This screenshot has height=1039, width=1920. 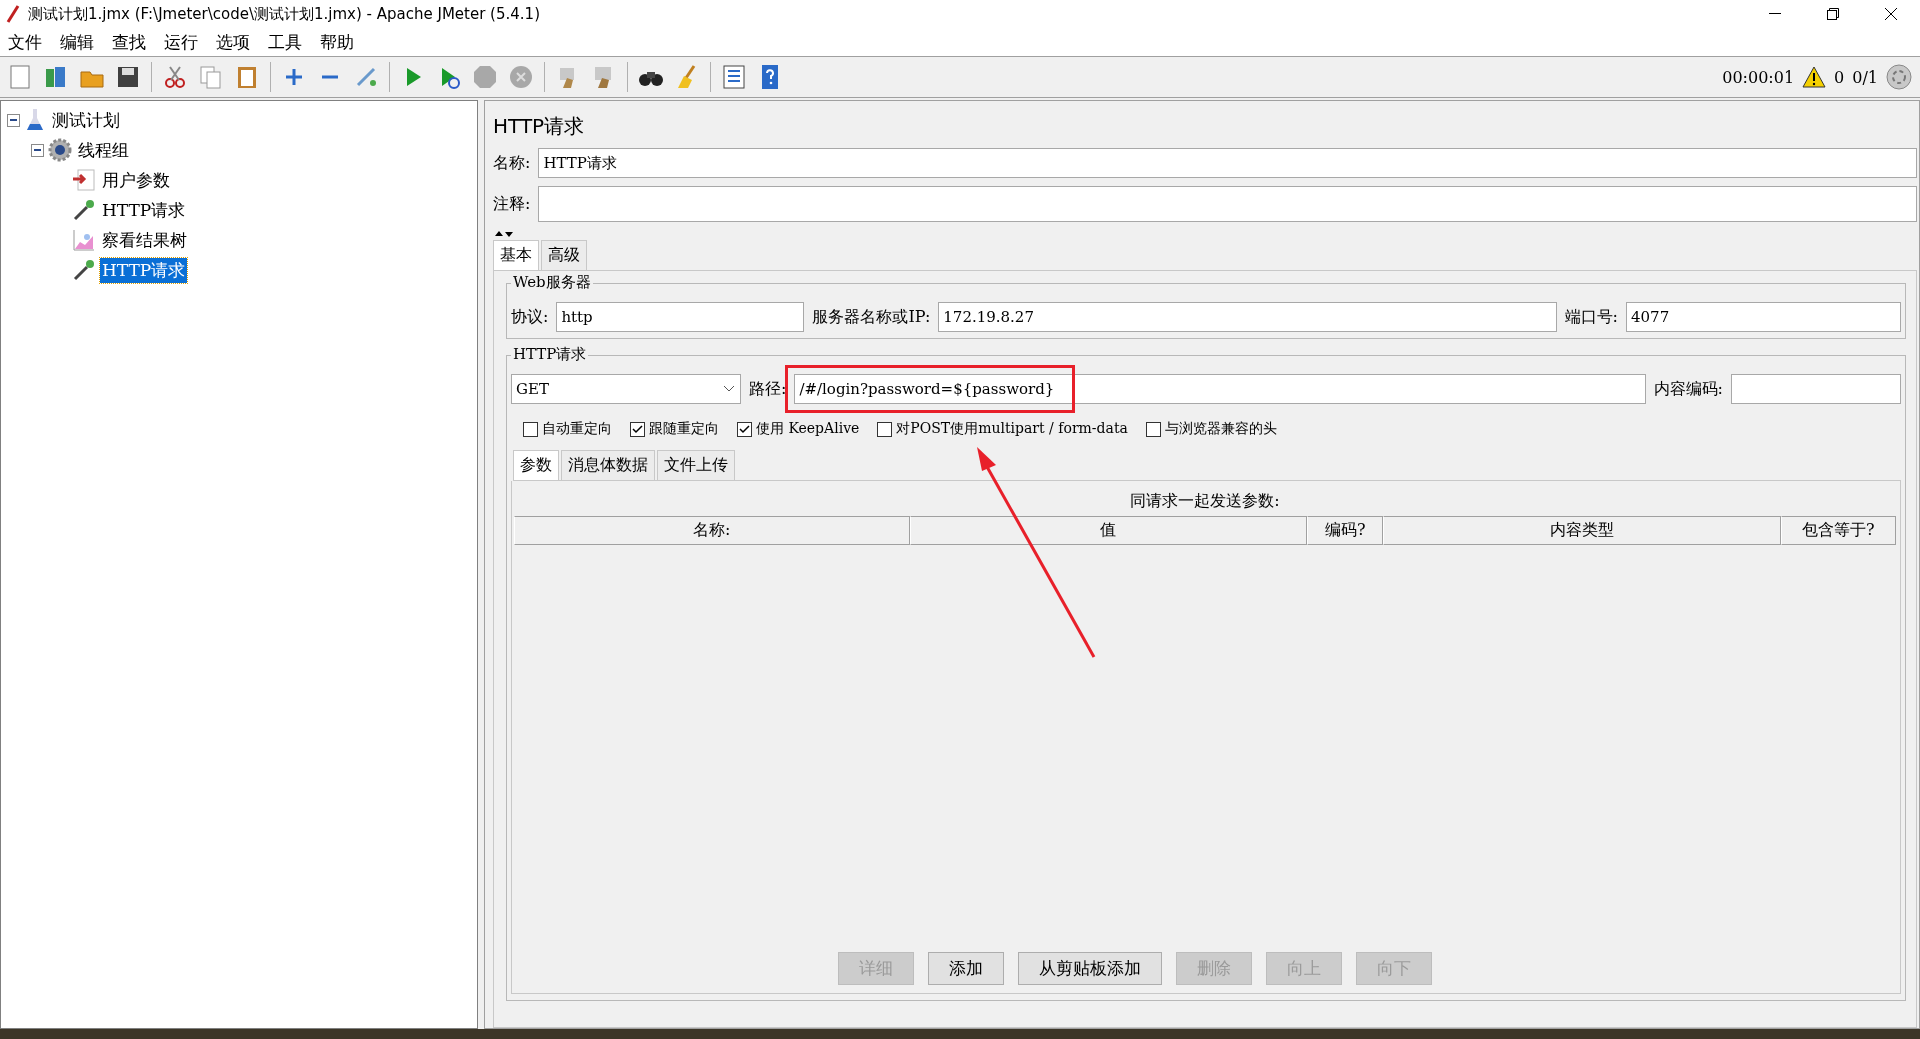 What do you see at coordinates (35, 120) in the screenshot?
I see `flask-icon` at bounding box center [35, 120].